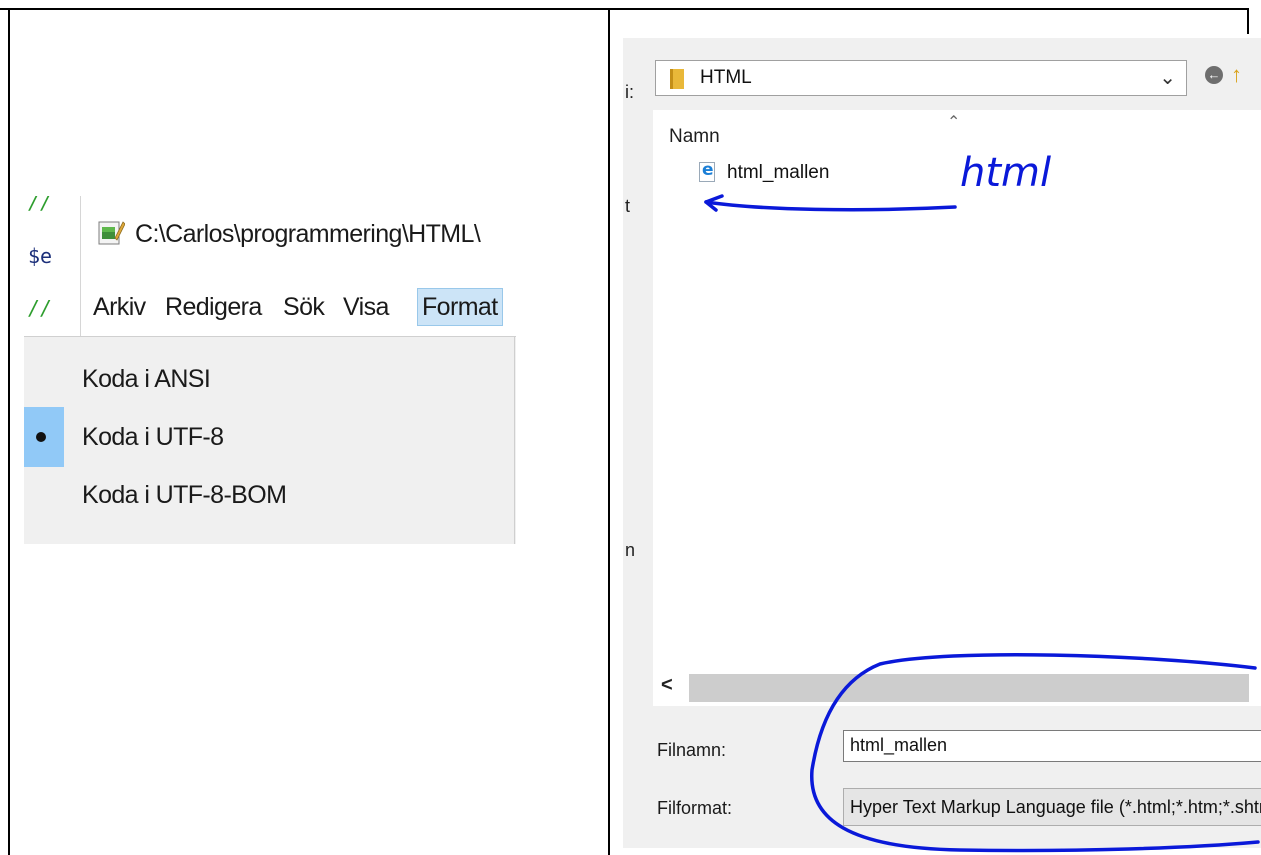 The height and width of the screenshot is (855, 1261). I want to click on code-editor-strip: // $e //, so click(52, 266).